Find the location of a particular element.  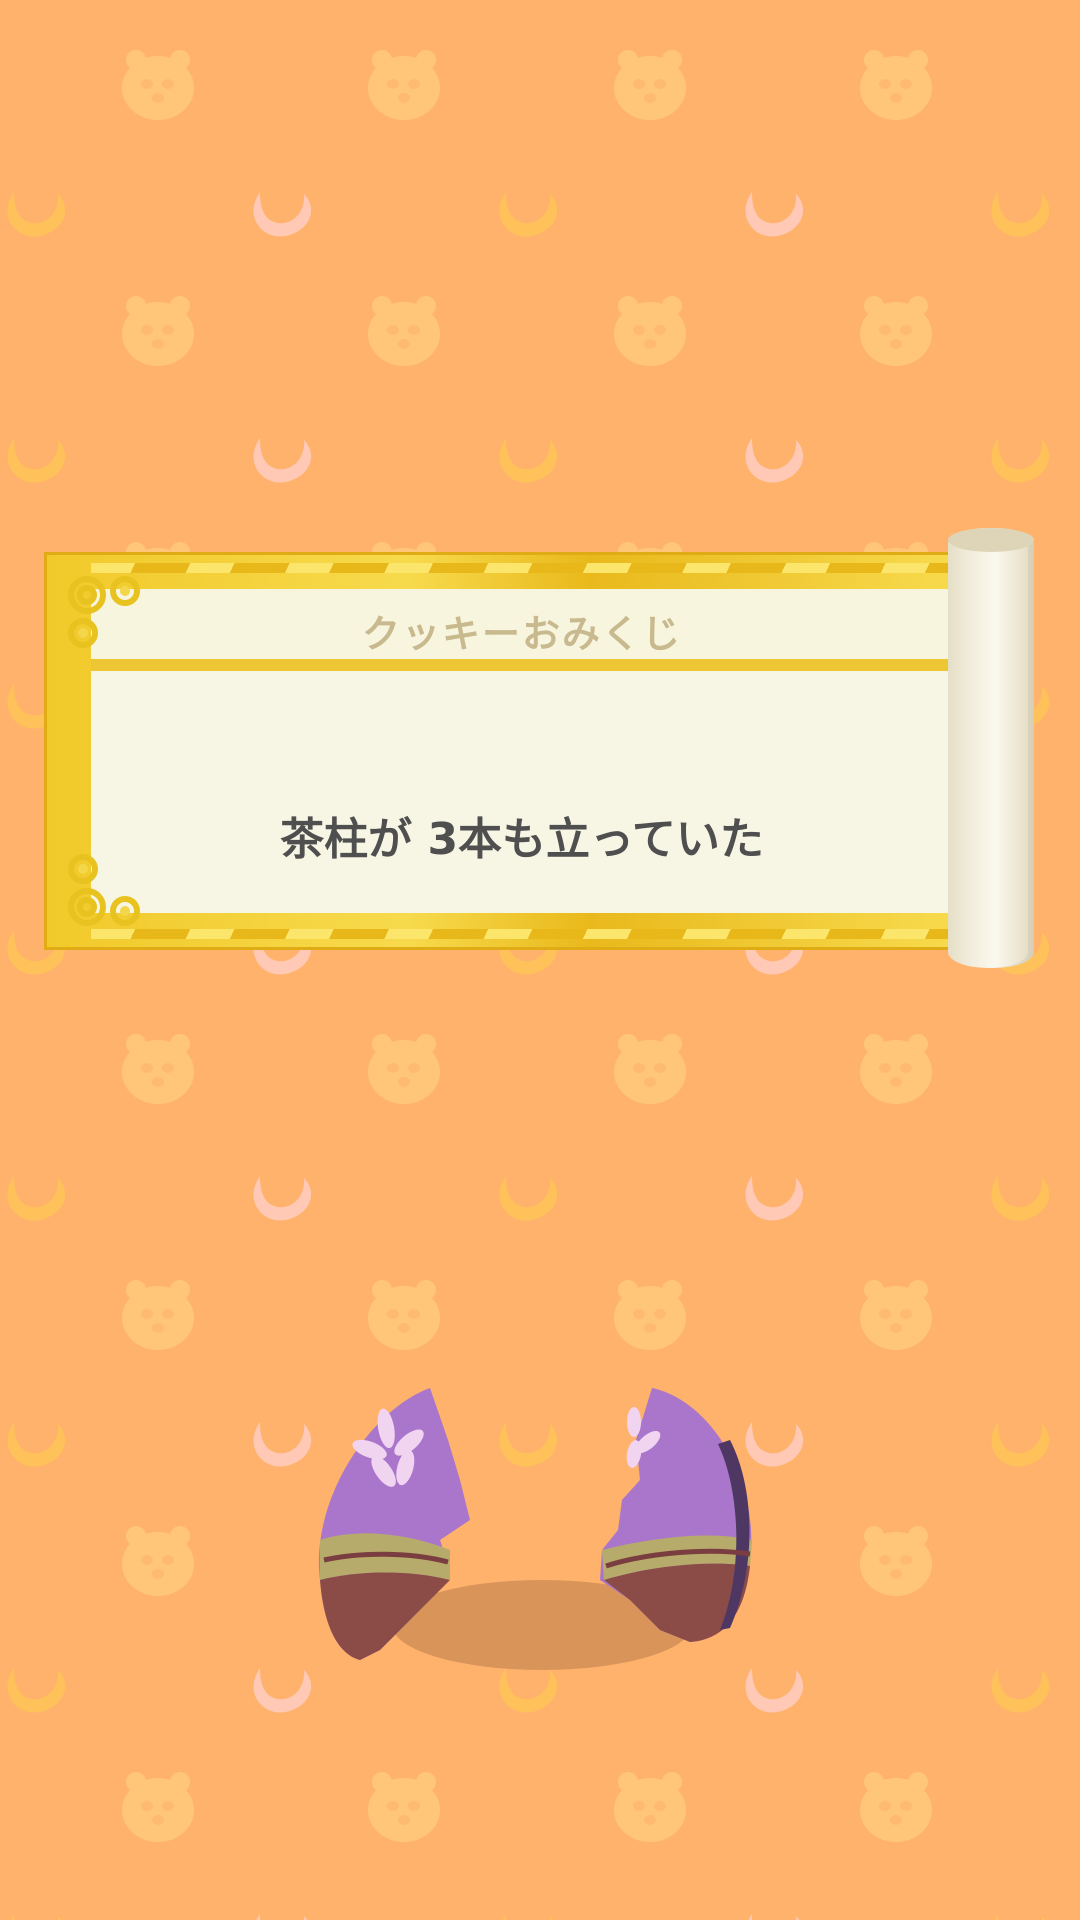

scroll-roll-top is located at coordinates (991, 540).